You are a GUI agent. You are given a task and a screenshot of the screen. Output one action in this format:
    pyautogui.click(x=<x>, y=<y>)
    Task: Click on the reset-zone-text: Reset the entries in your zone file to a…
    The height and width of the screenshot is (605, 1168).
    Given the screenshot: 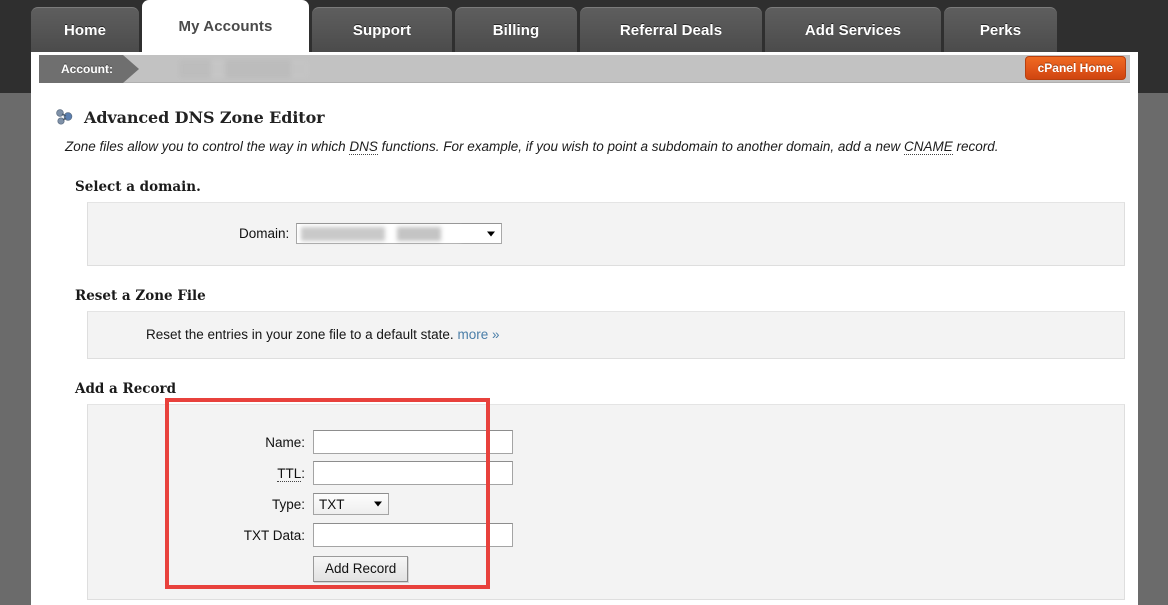 What is the action you would take?
    pyautogui.click(x=300, y=335)
    